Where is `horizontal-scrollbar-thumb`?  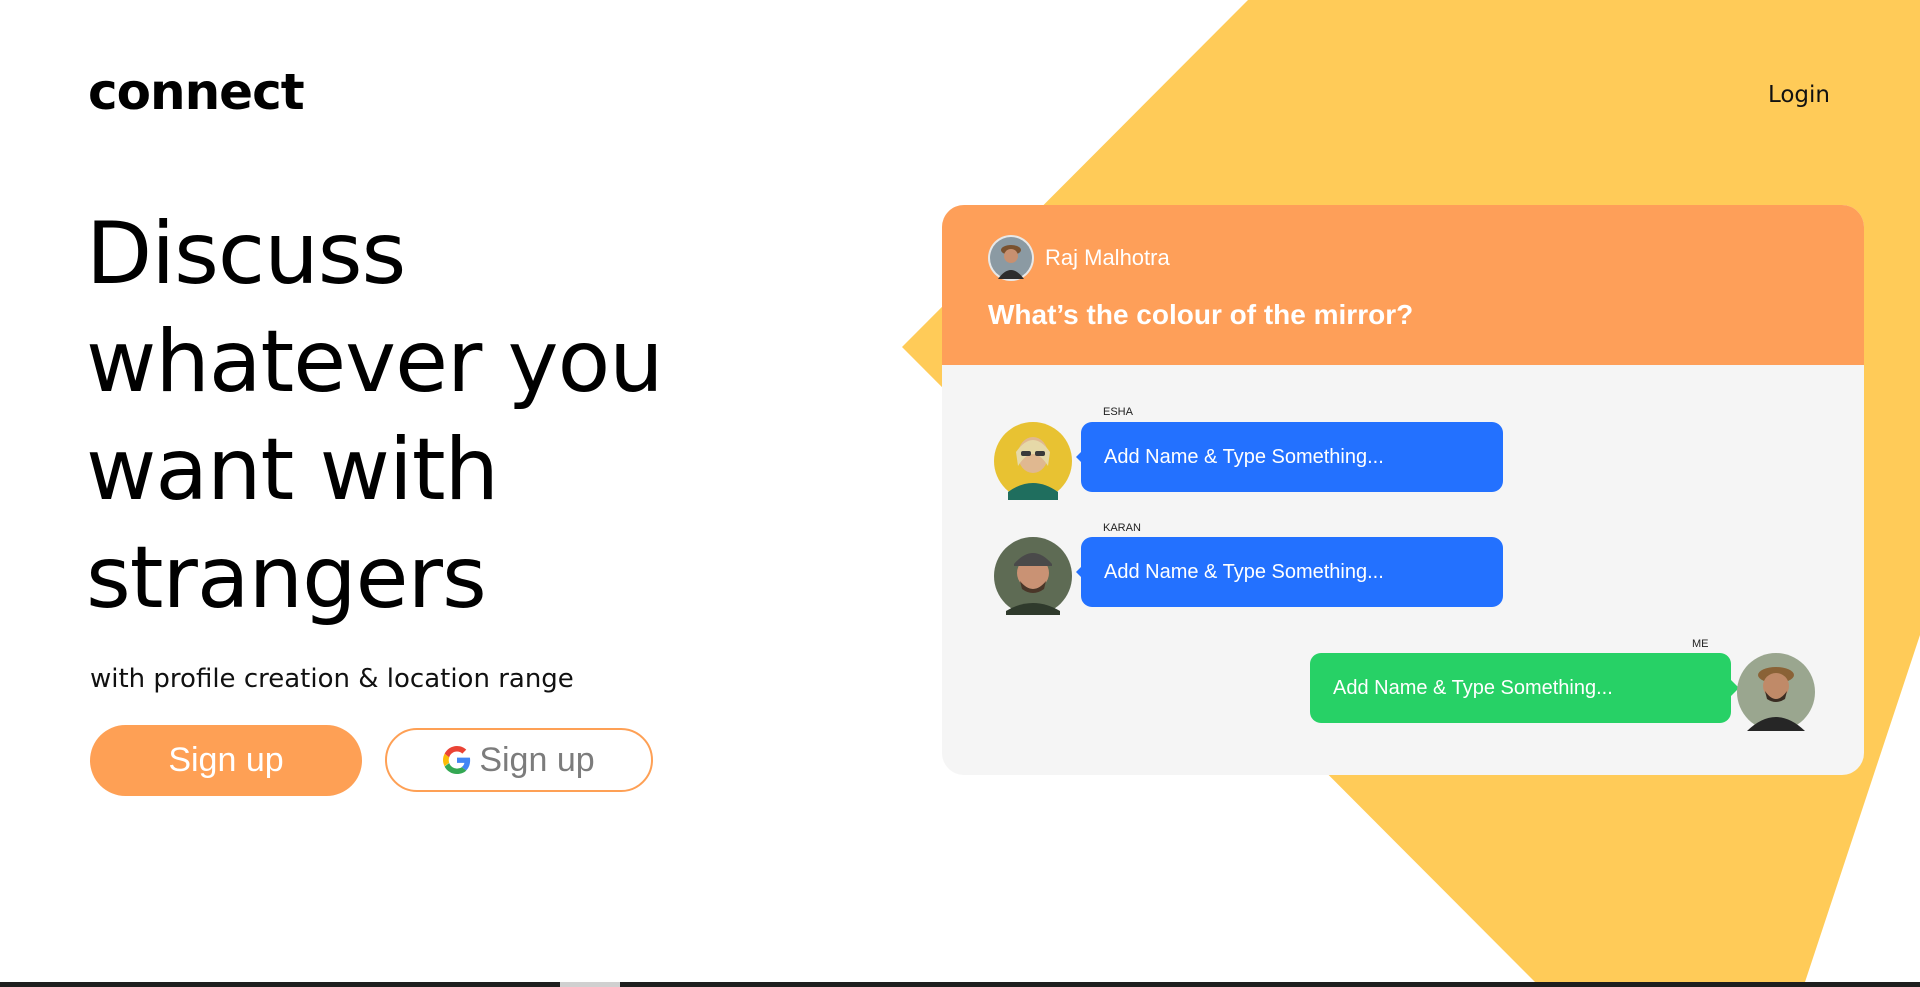 horizontal-scrollbar-thumb is located at coordinates (590, 984).